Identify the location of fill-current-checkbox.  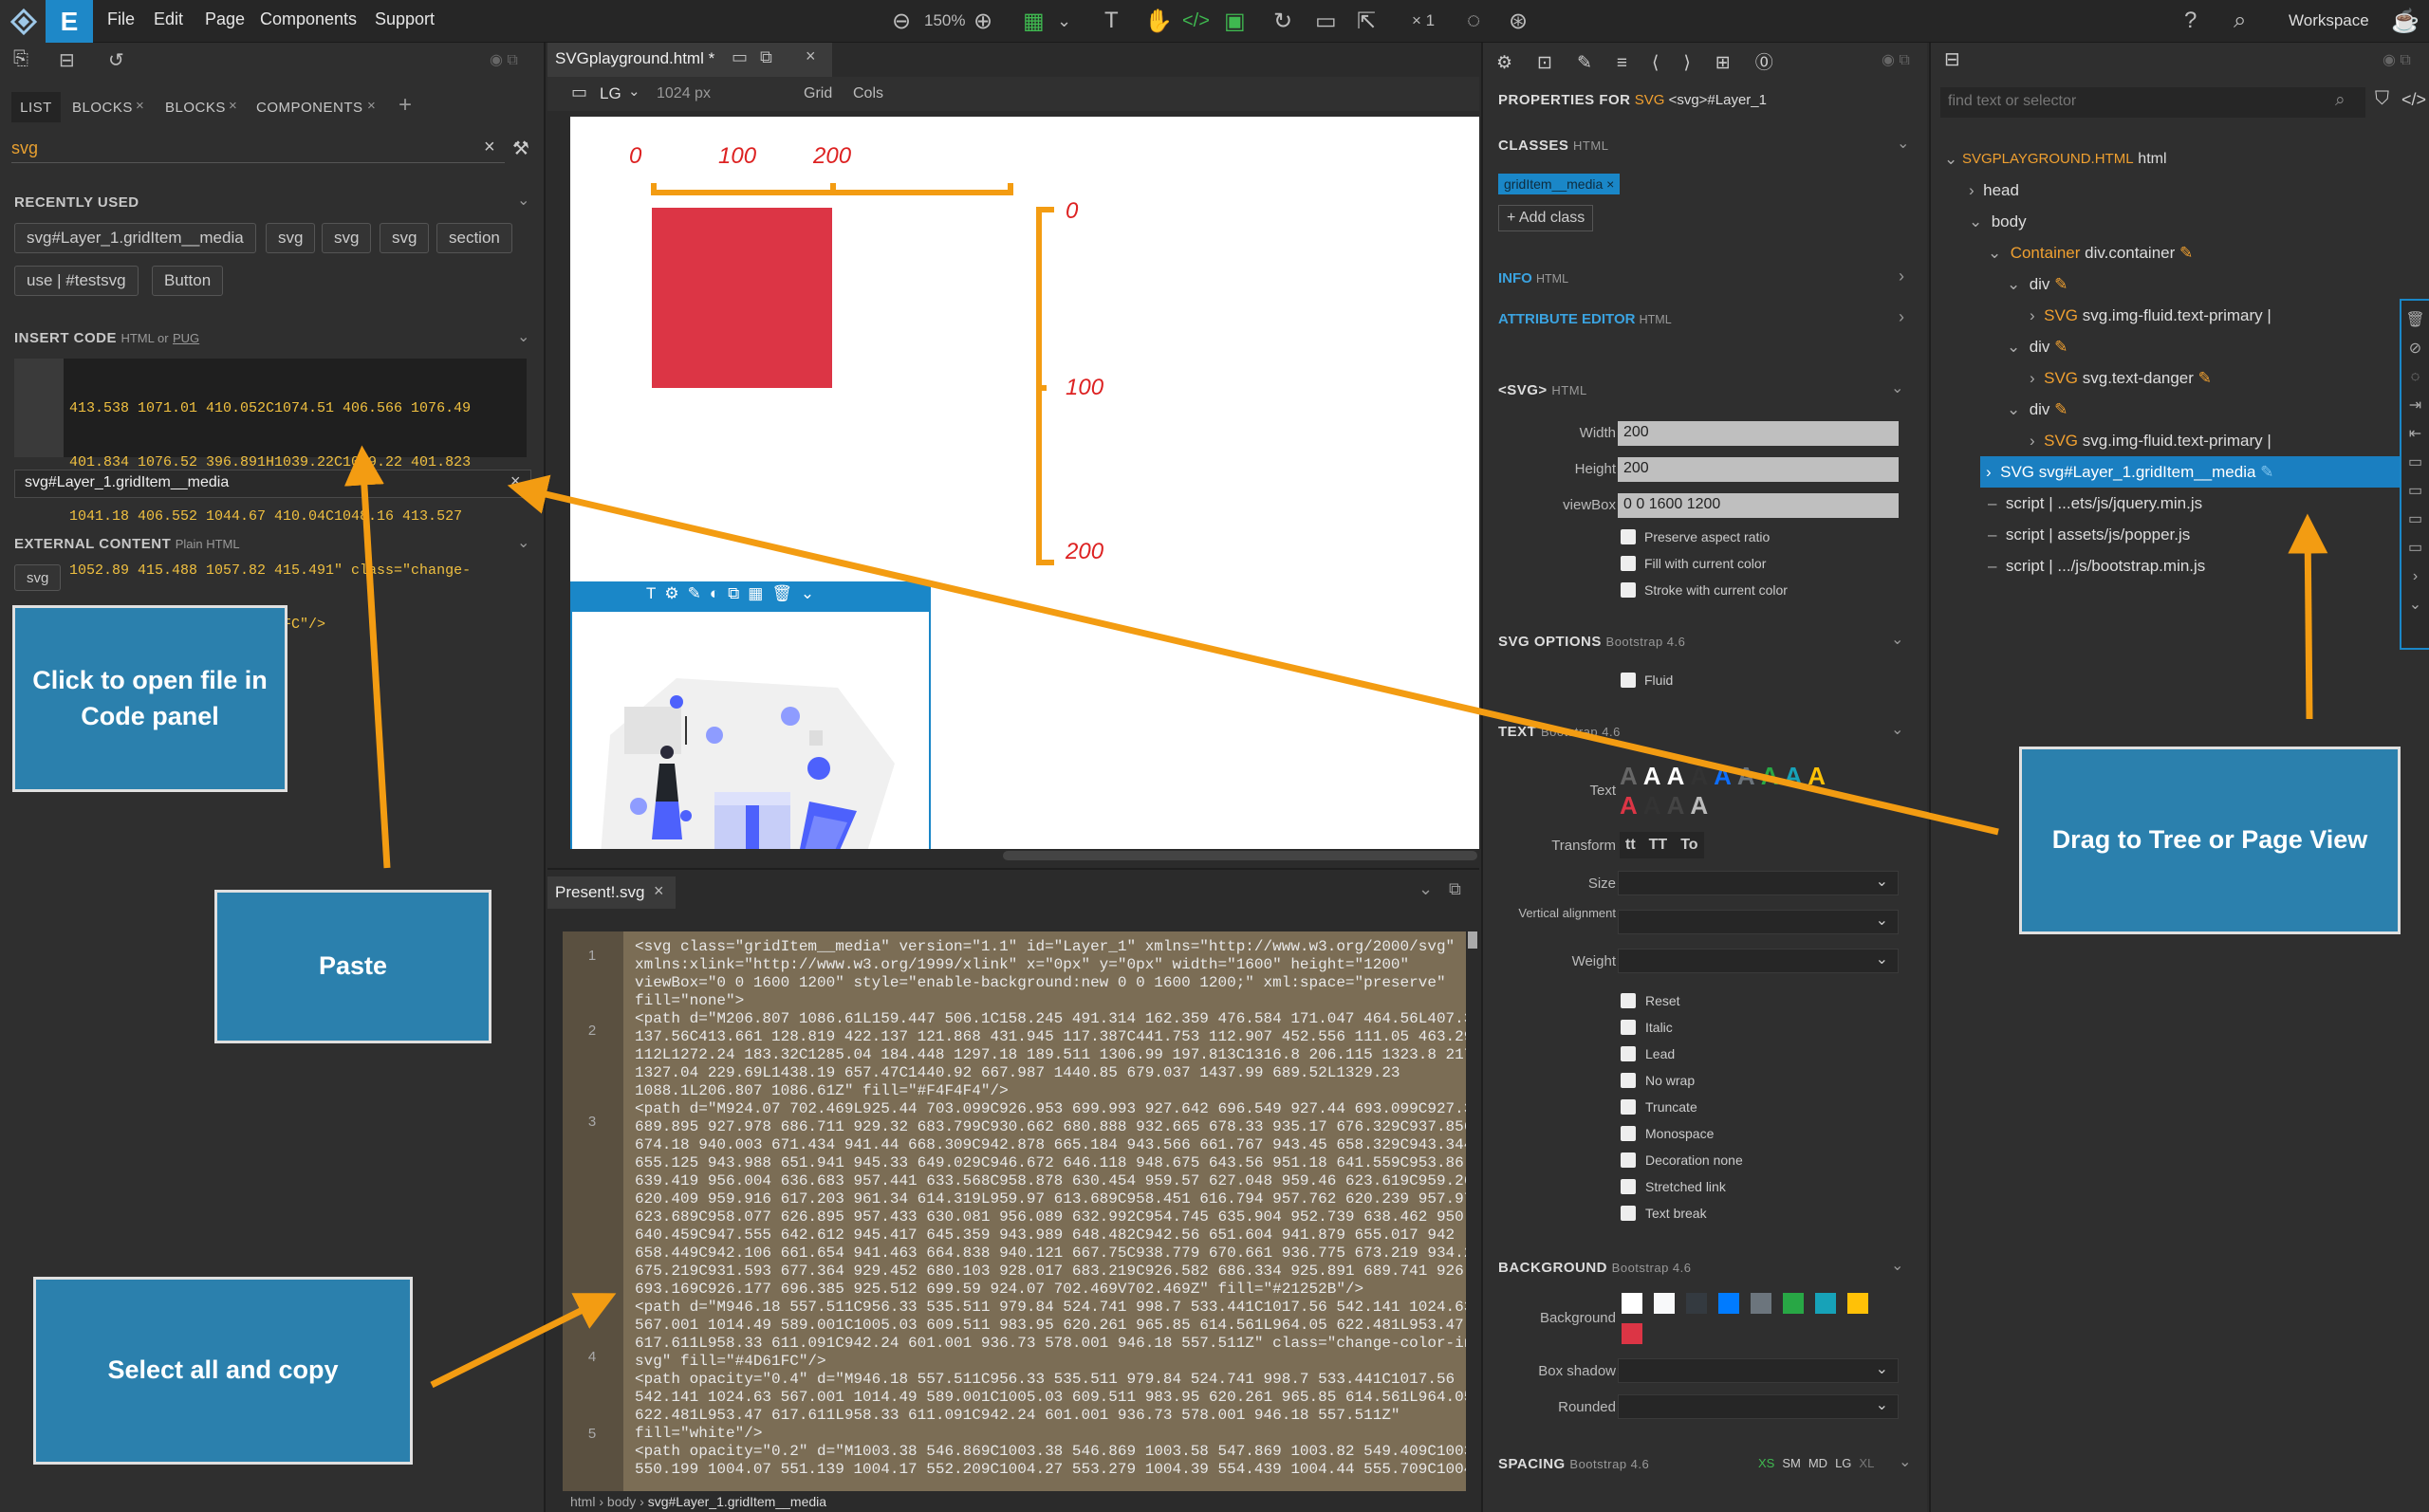
(1628, 563).